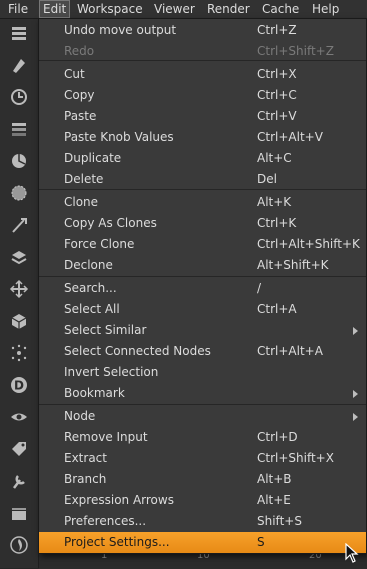 This screenshot has width=367, height=569. What do you see at coordinates (202, 223) in the screenshot?
I see `menu-item-copy-as-clones: Copy As Clones Ctrl+K` at bounding box center [202, 223].